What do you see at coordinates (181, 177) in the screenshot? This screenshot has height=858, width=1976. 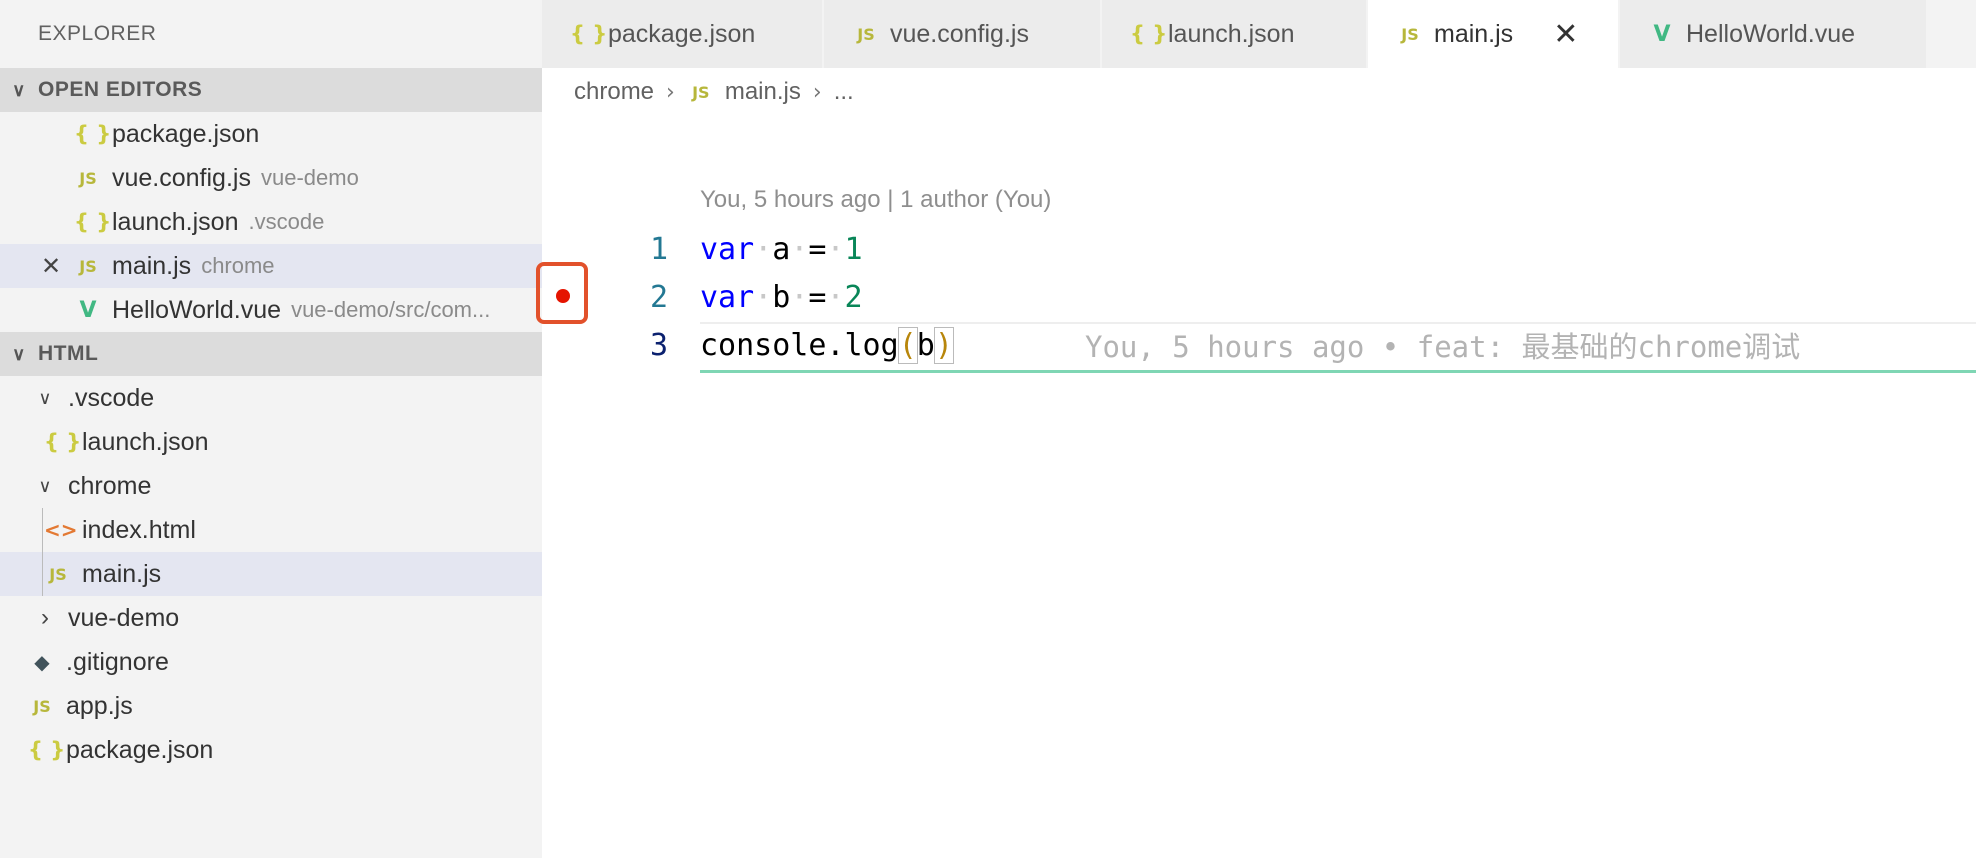 I see `open-editor-name: vue.config.js` at bounding box center [181, 177].